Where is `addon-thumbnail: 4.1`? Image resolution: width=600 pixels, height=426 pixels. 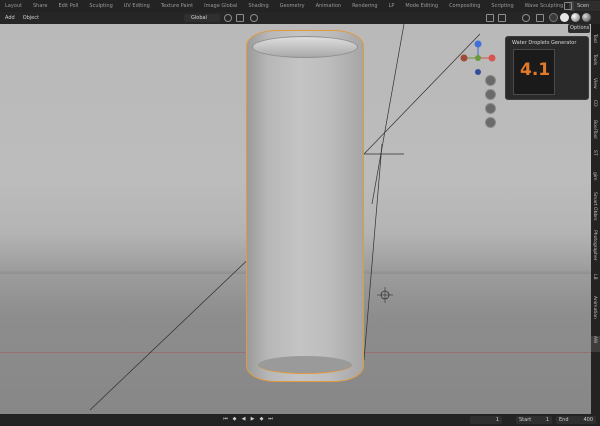
addon-thumbnail: 4.1 is located at coordinates (534, 72).